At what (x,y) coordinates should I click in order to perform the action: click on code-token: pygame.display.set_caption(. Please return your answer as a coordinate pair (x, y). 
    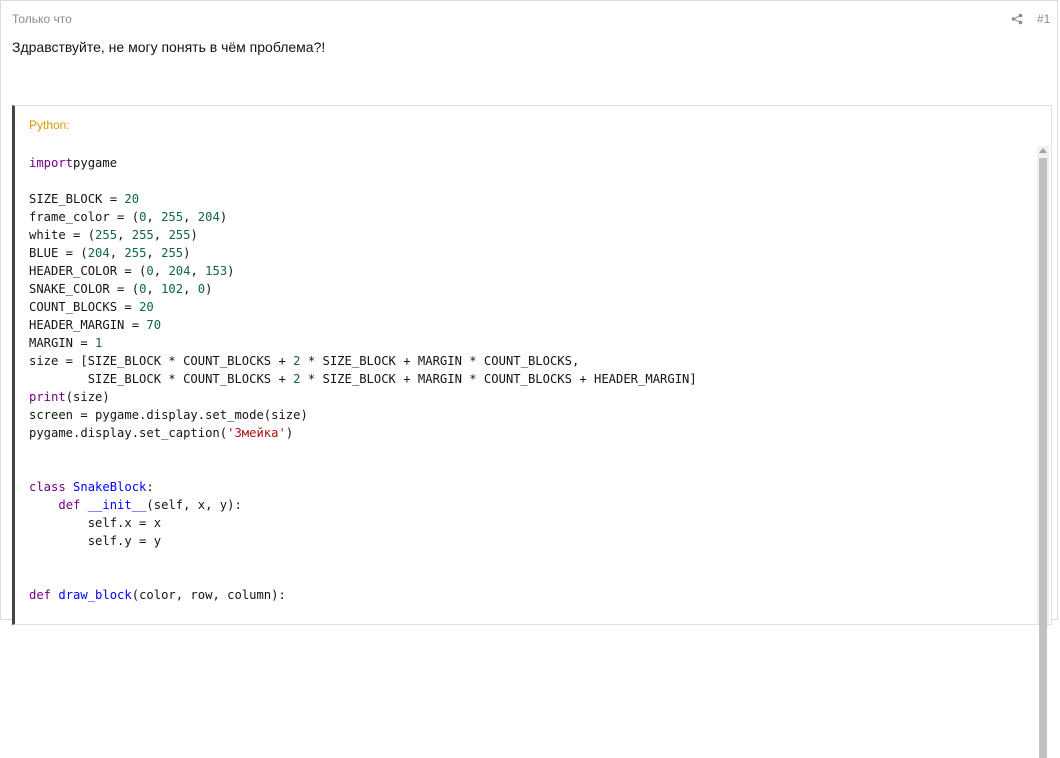
    Looking at the image, I should click on (128, 433).